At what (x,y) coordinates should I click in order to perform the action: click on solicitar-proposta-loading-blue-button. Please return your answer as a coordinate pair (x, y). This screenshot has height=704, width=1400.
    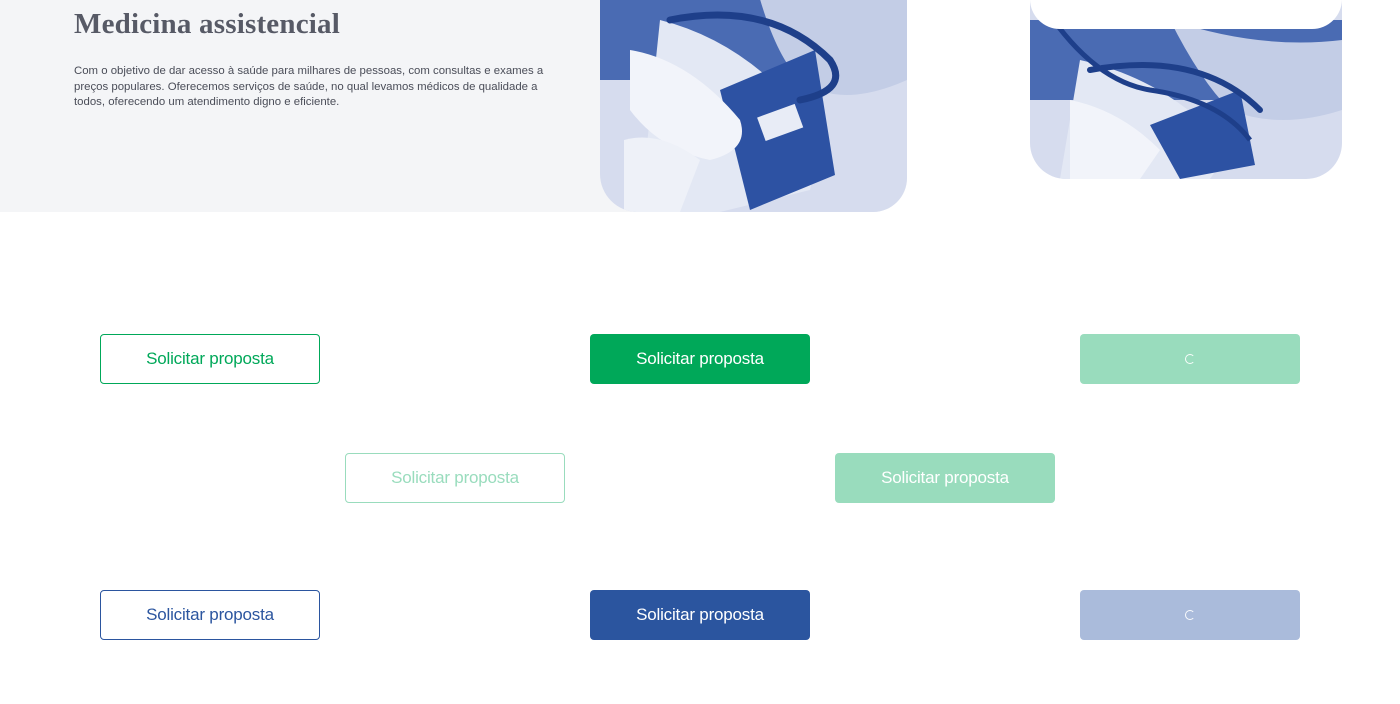
    Looking at the image, I should click on (1190, 615).